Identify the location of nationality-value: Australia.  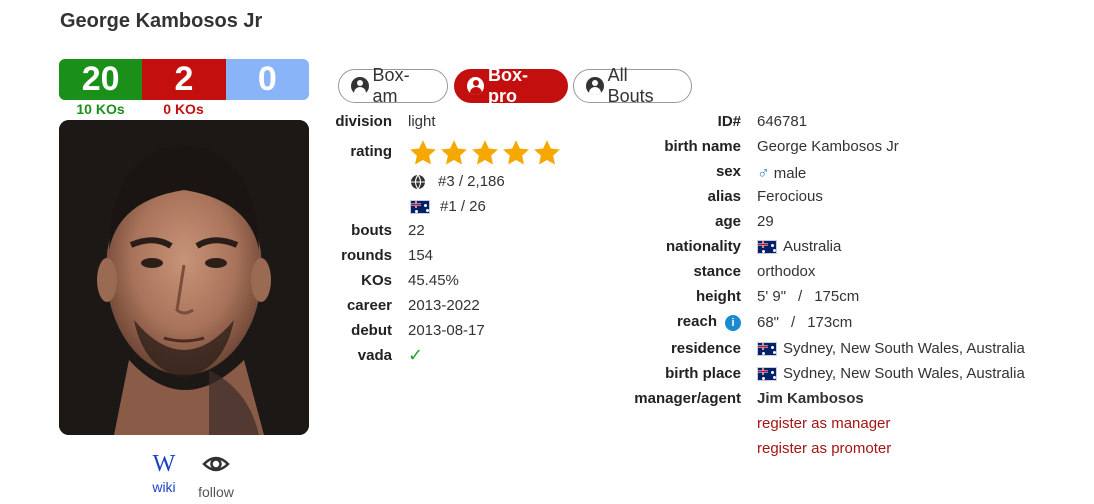
(799, 246).